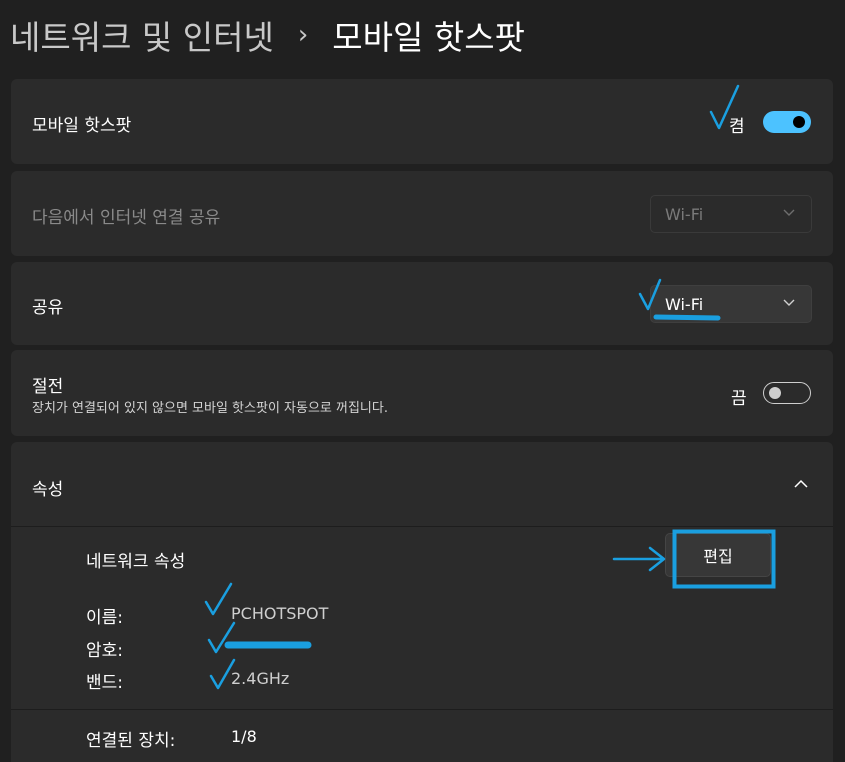 The image size is (845, 762). Describe the element at coordinates (731, 214) in the screenshot. I see `share-from-dropdown: Wi-Fi` at that location.